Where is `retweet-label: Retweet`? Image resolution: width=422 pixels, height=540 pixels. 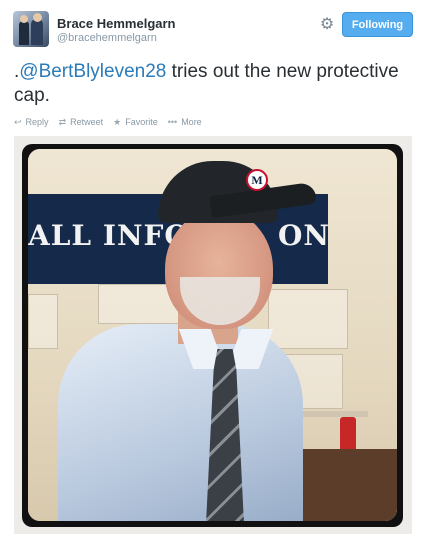
retweet-label: Retweet is located at coordinates (87, 122).